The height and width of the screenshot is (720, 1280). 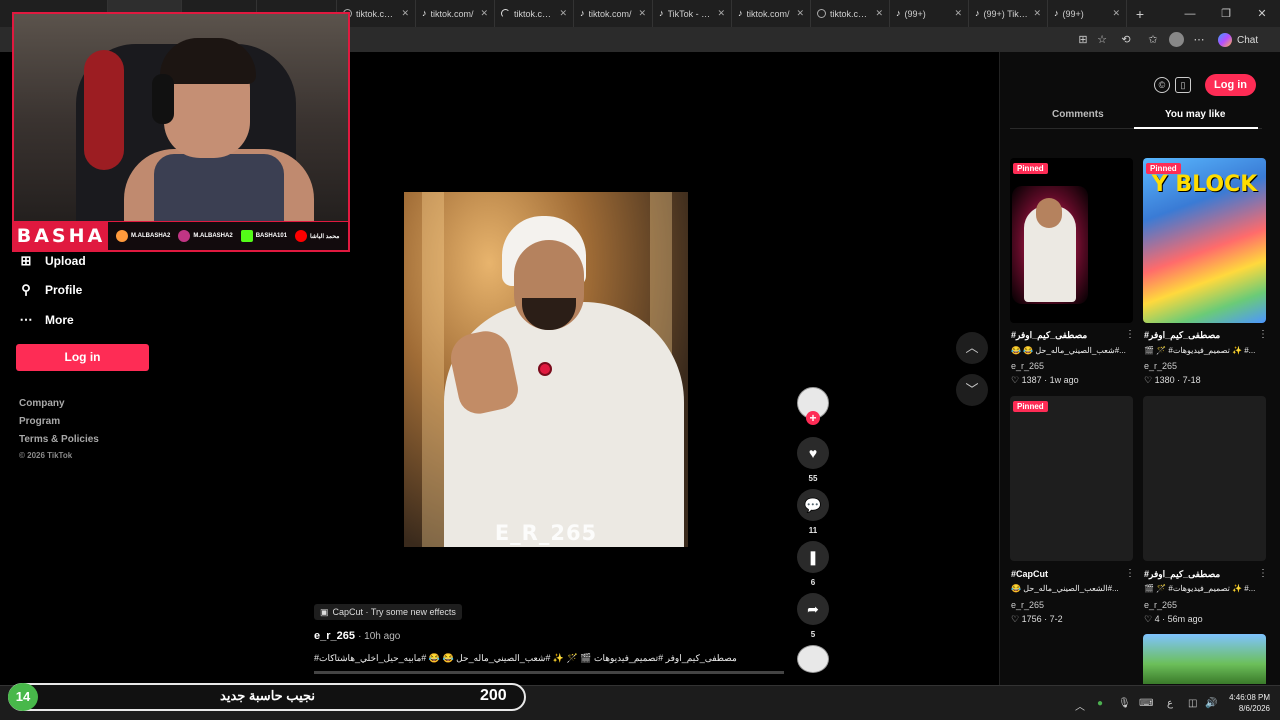 I want to click on footer-company-link: Company, so click(x=42, y=403).